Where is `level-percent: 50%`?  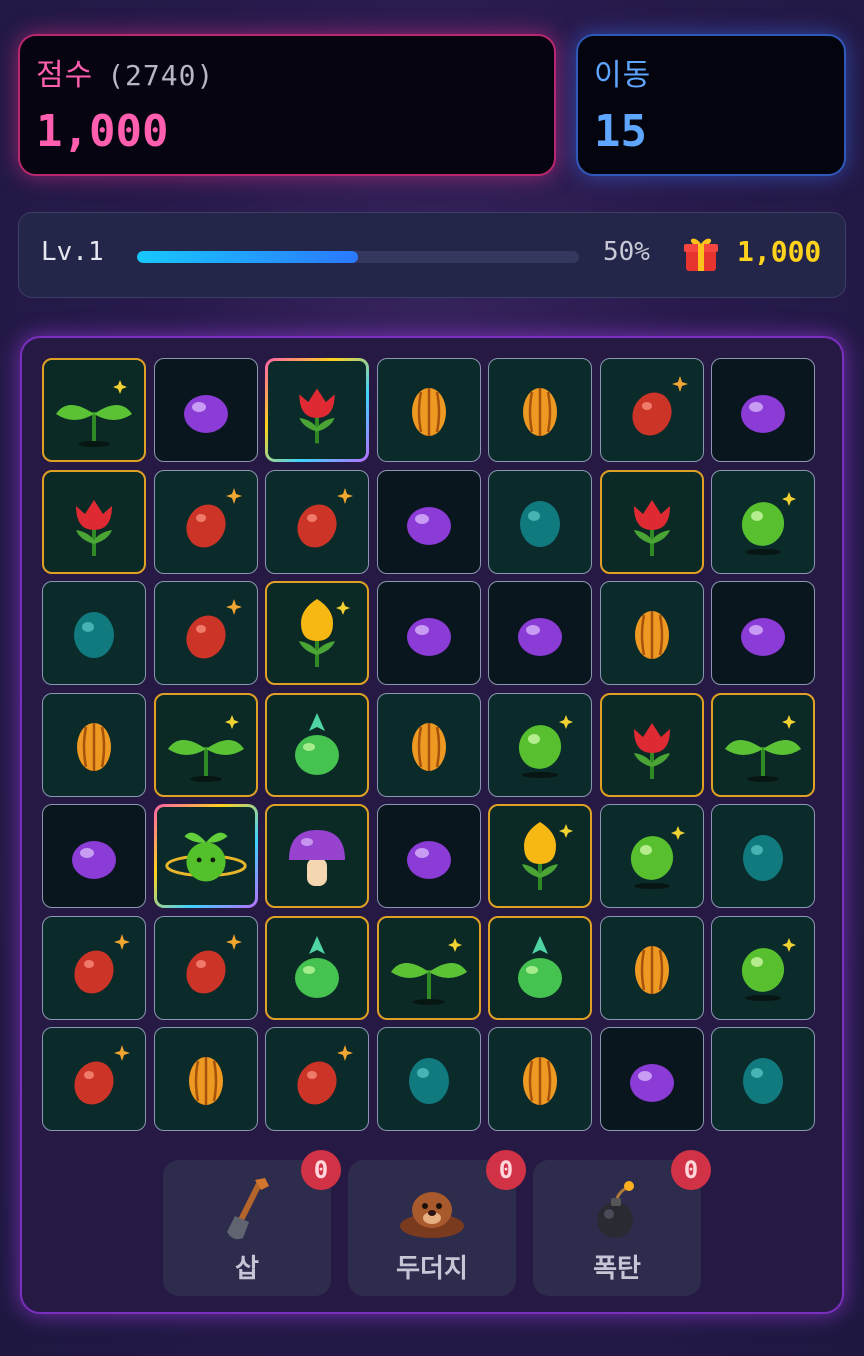
level-percent: 50% is located at coordinates (626, 252).